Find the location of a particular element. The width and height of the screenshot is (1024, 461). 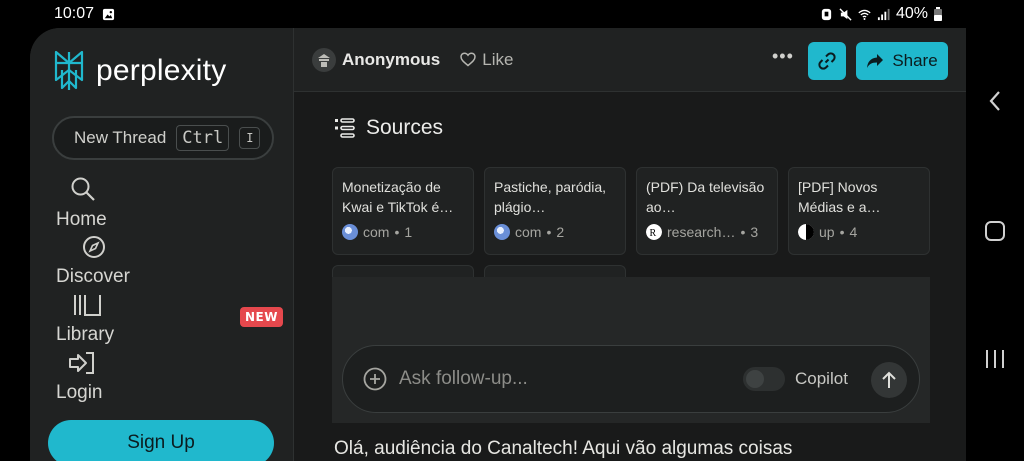

like-label: Like is located at coordinates (498, 59).